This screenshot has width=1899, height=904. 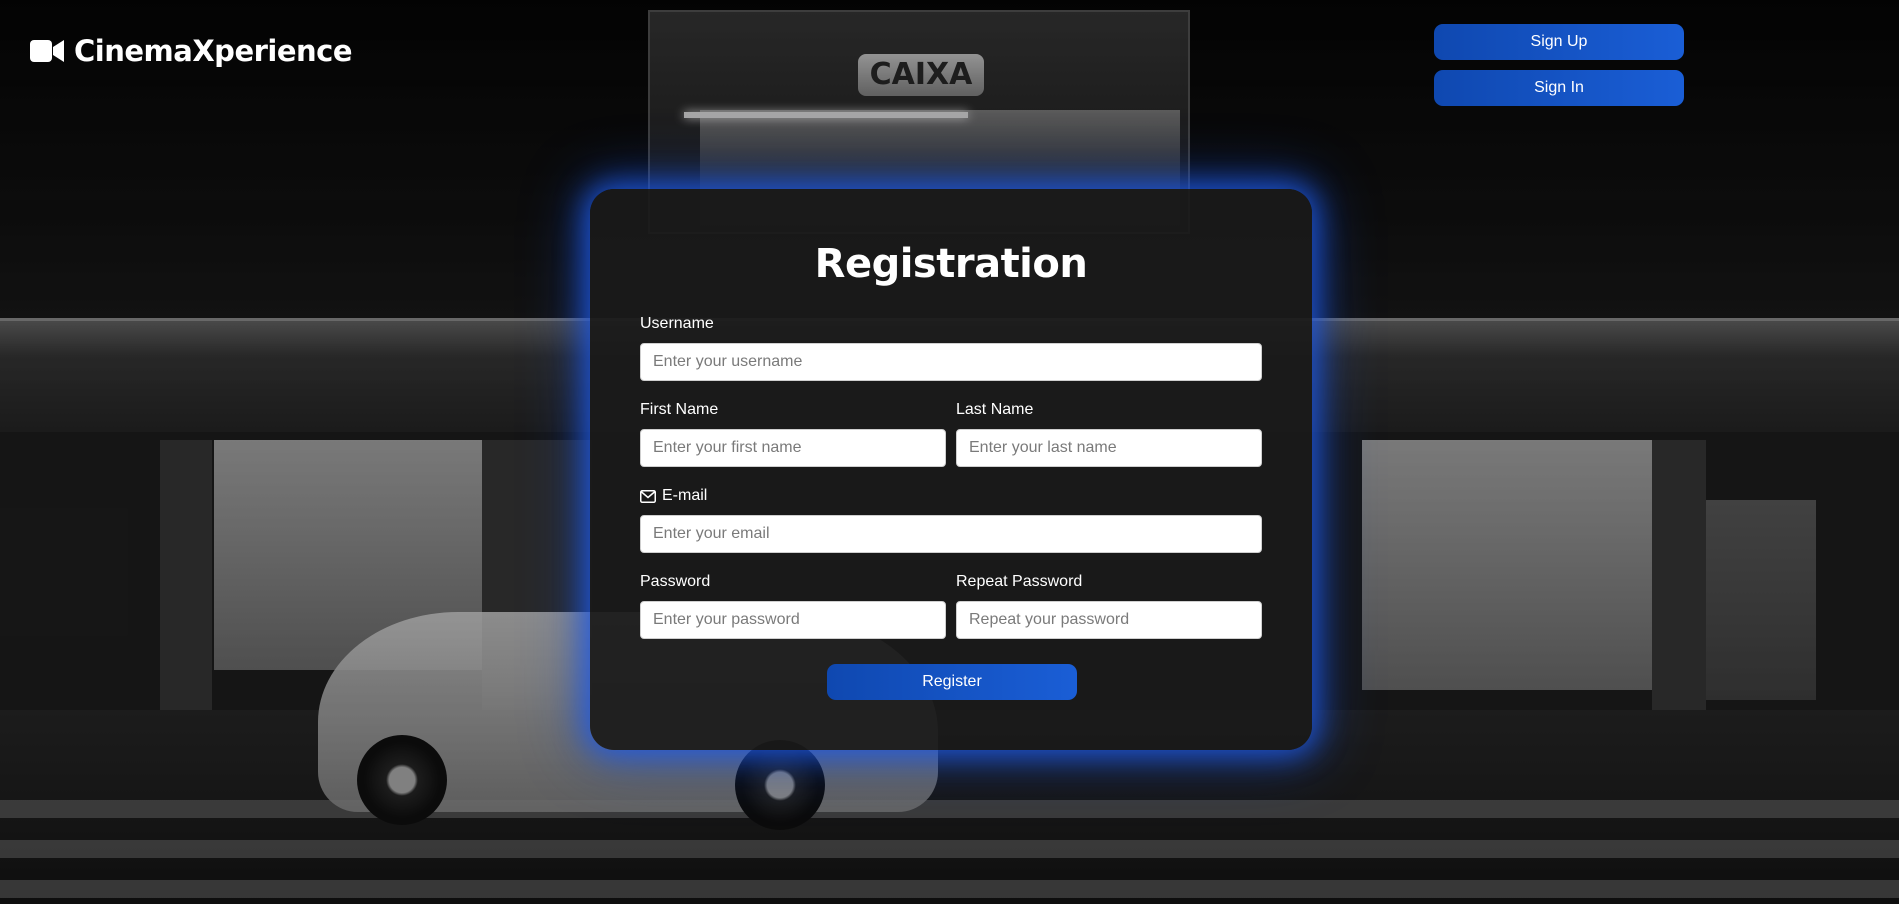 I want to click on repeat-password-group: Repeat Password, so click(x=1109, y=605).